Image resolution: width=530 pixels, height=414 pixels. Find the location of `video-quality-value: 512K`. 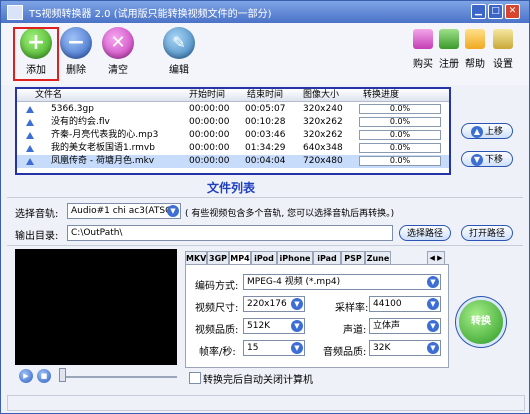

video-quality-value: 512K is located at coordinates (259, 326).